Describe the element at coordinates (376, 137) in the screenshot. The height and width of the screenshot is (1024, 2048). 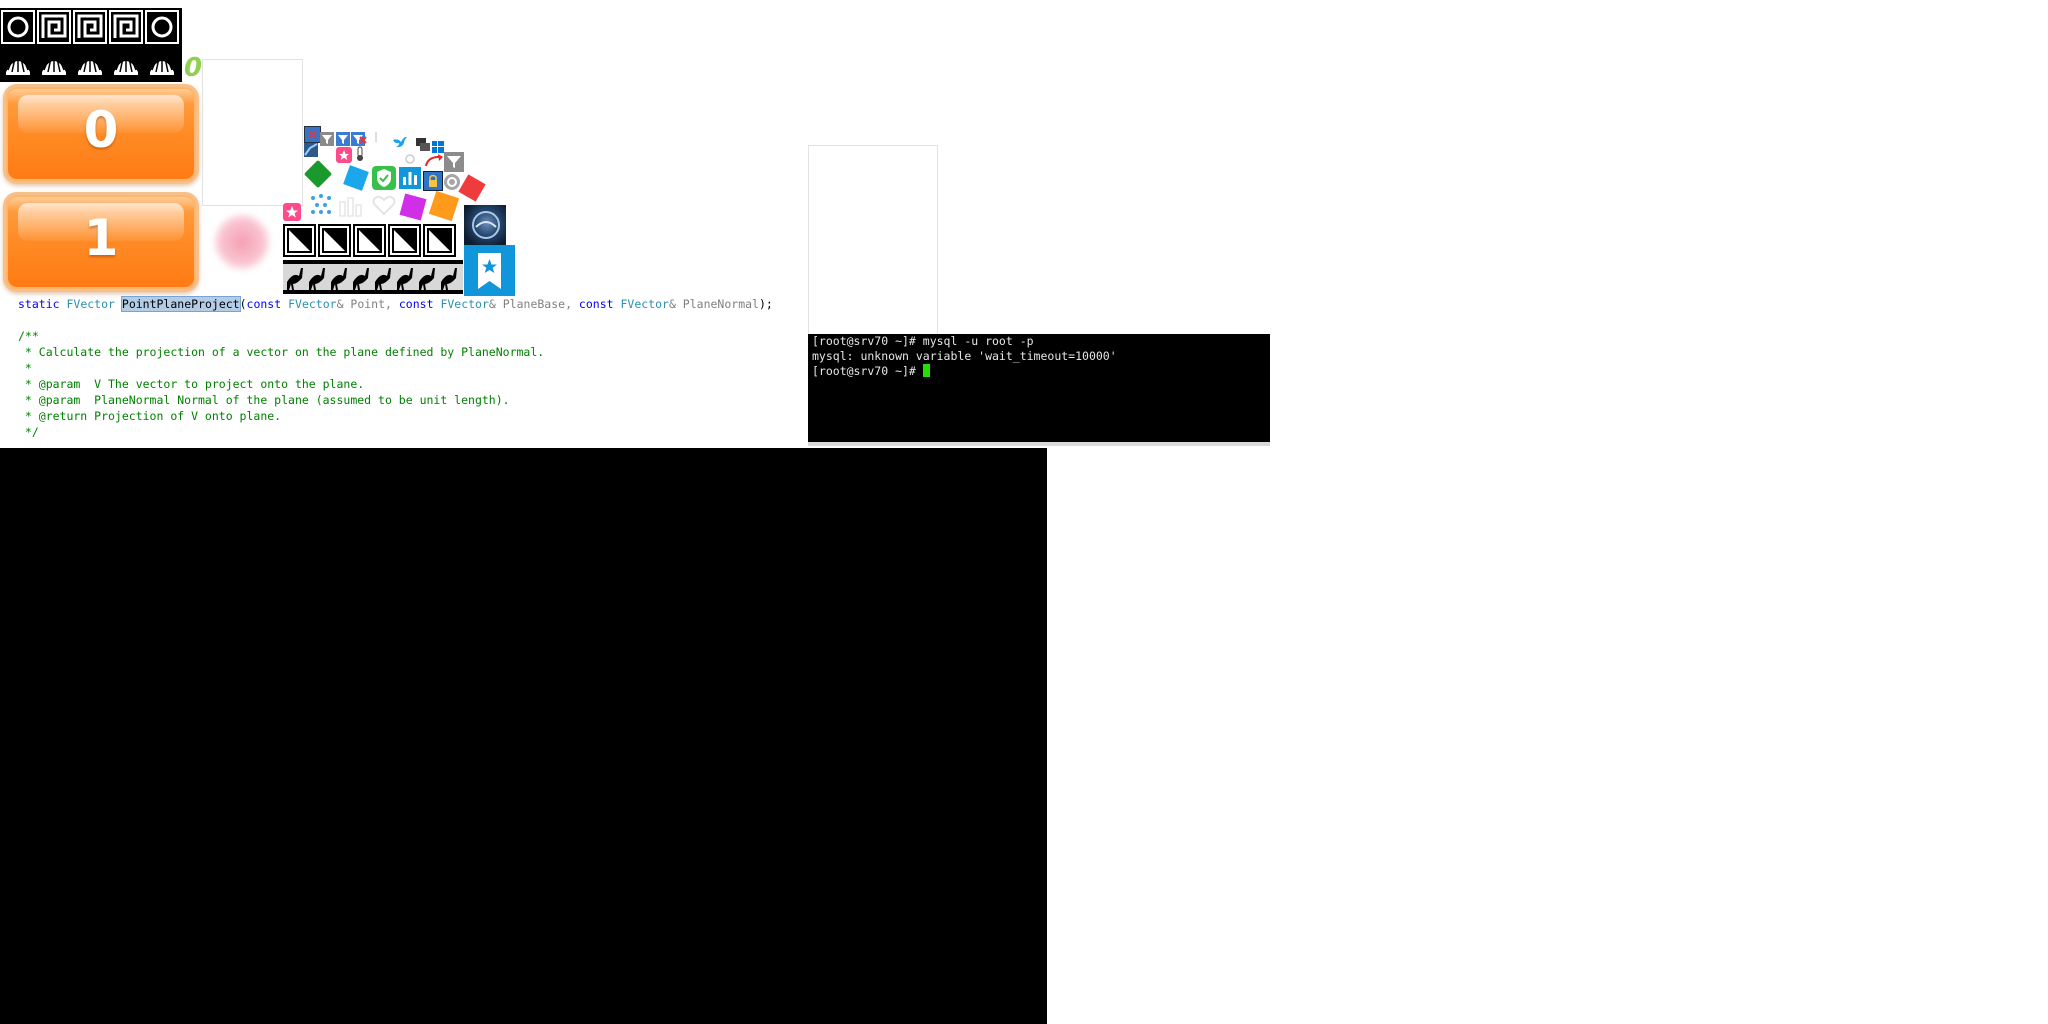
I see `info-icon` at that location.